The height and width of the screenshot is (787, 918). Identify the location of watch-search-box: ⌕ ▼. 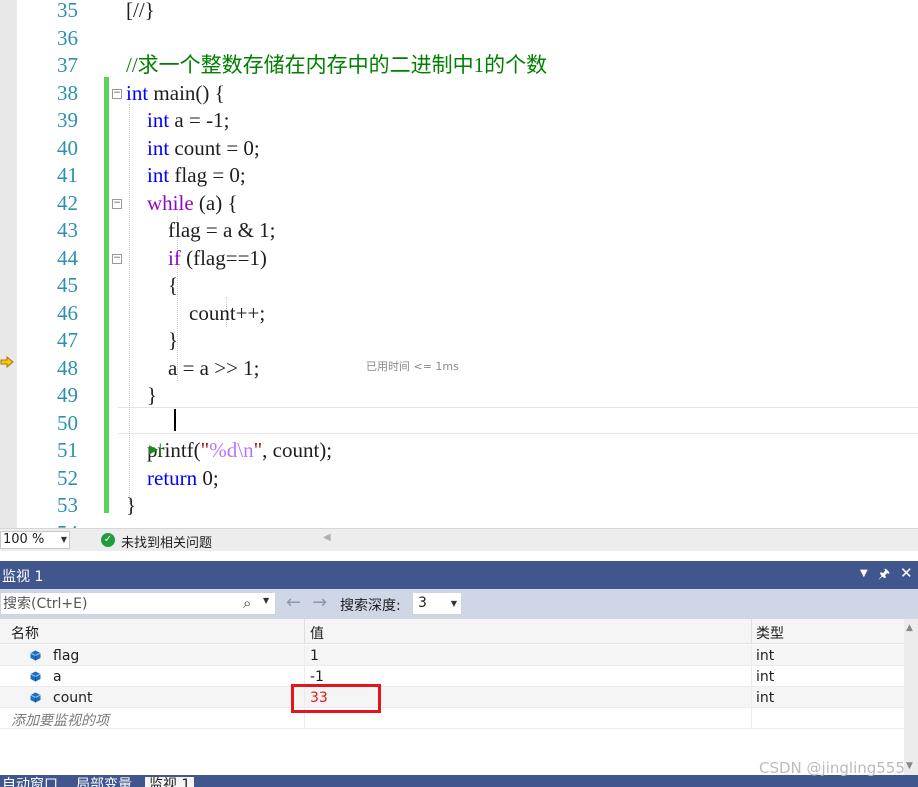
(138, 603).